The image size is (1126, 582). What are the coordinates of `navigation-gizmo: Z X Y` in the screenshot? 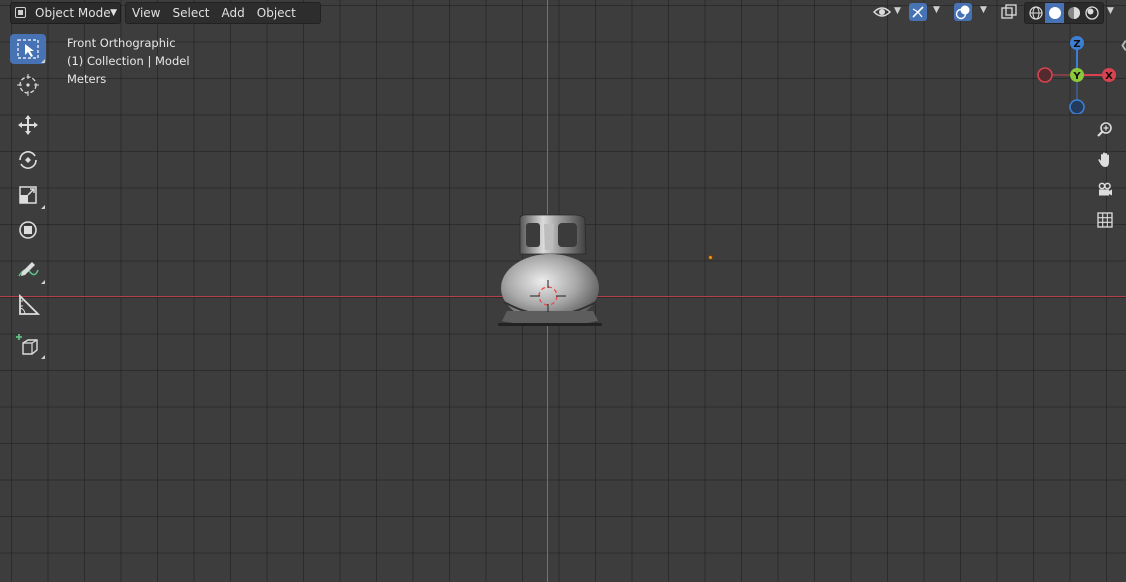 It's located at (1079, 75).